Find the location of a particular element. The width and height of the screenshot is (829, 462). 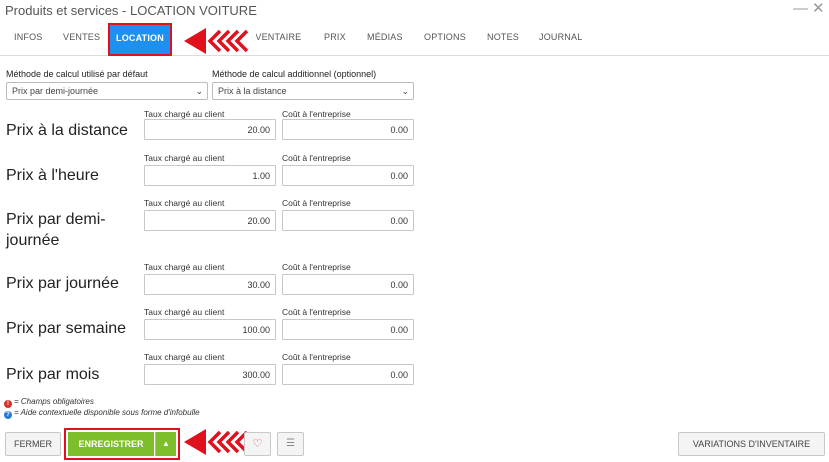

list-button: ☰ is located at coordinates (290, 444).